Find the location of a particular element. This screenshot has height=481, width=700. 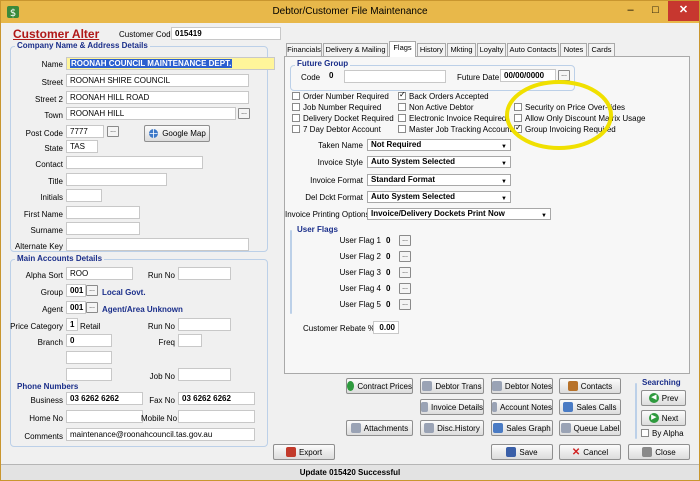

future-code-field is located at coordinates (395, 76).